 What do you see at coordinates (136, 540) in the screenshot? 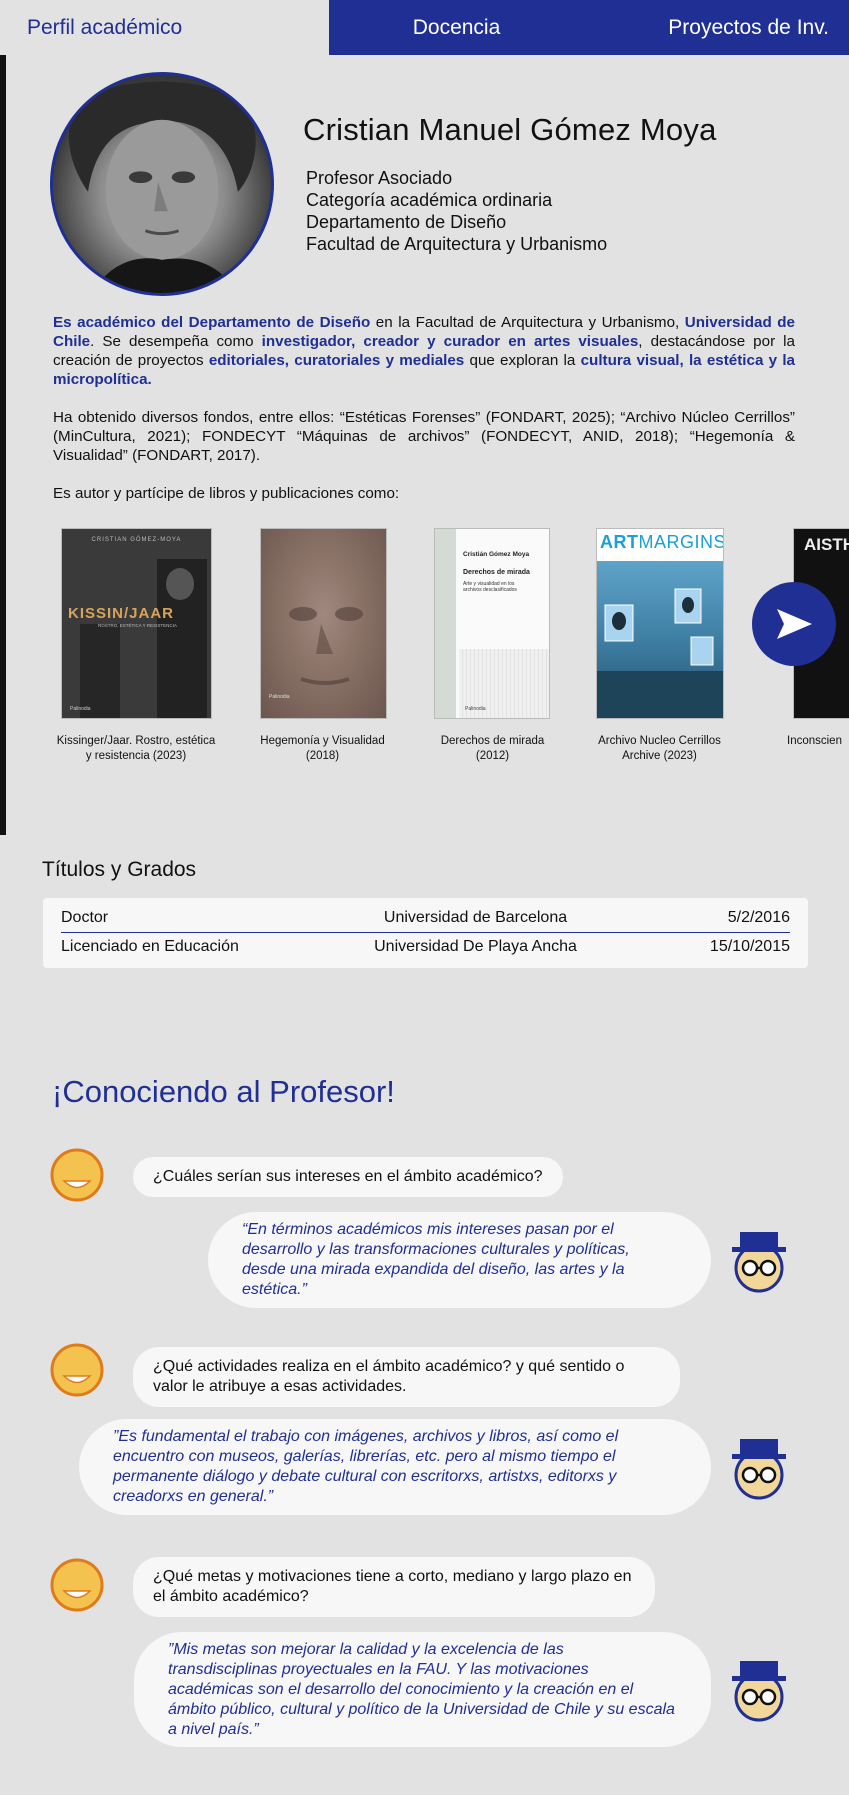
I see `cover-author: CRISTIAN GÓMEZ-MOYA` at bounding box center [136, 540].